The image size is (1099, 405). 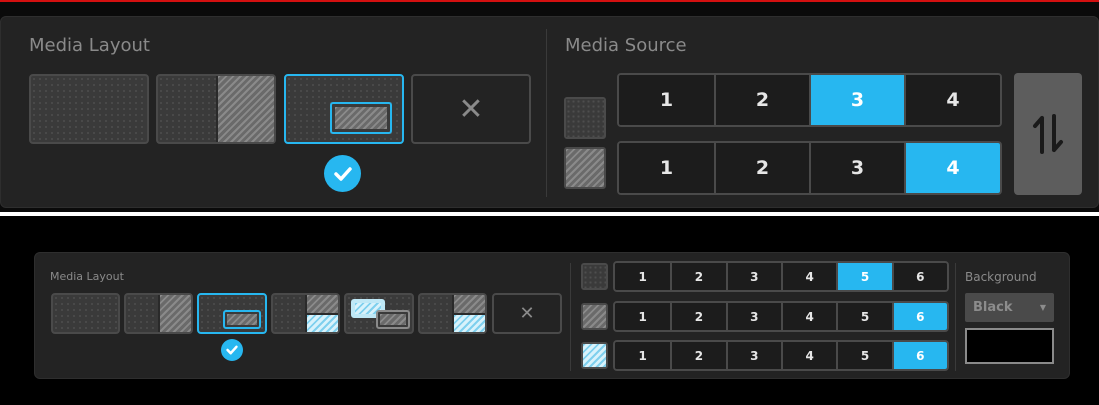 I want to click on row3-btn-2: 2, so click(x=698, y=355).